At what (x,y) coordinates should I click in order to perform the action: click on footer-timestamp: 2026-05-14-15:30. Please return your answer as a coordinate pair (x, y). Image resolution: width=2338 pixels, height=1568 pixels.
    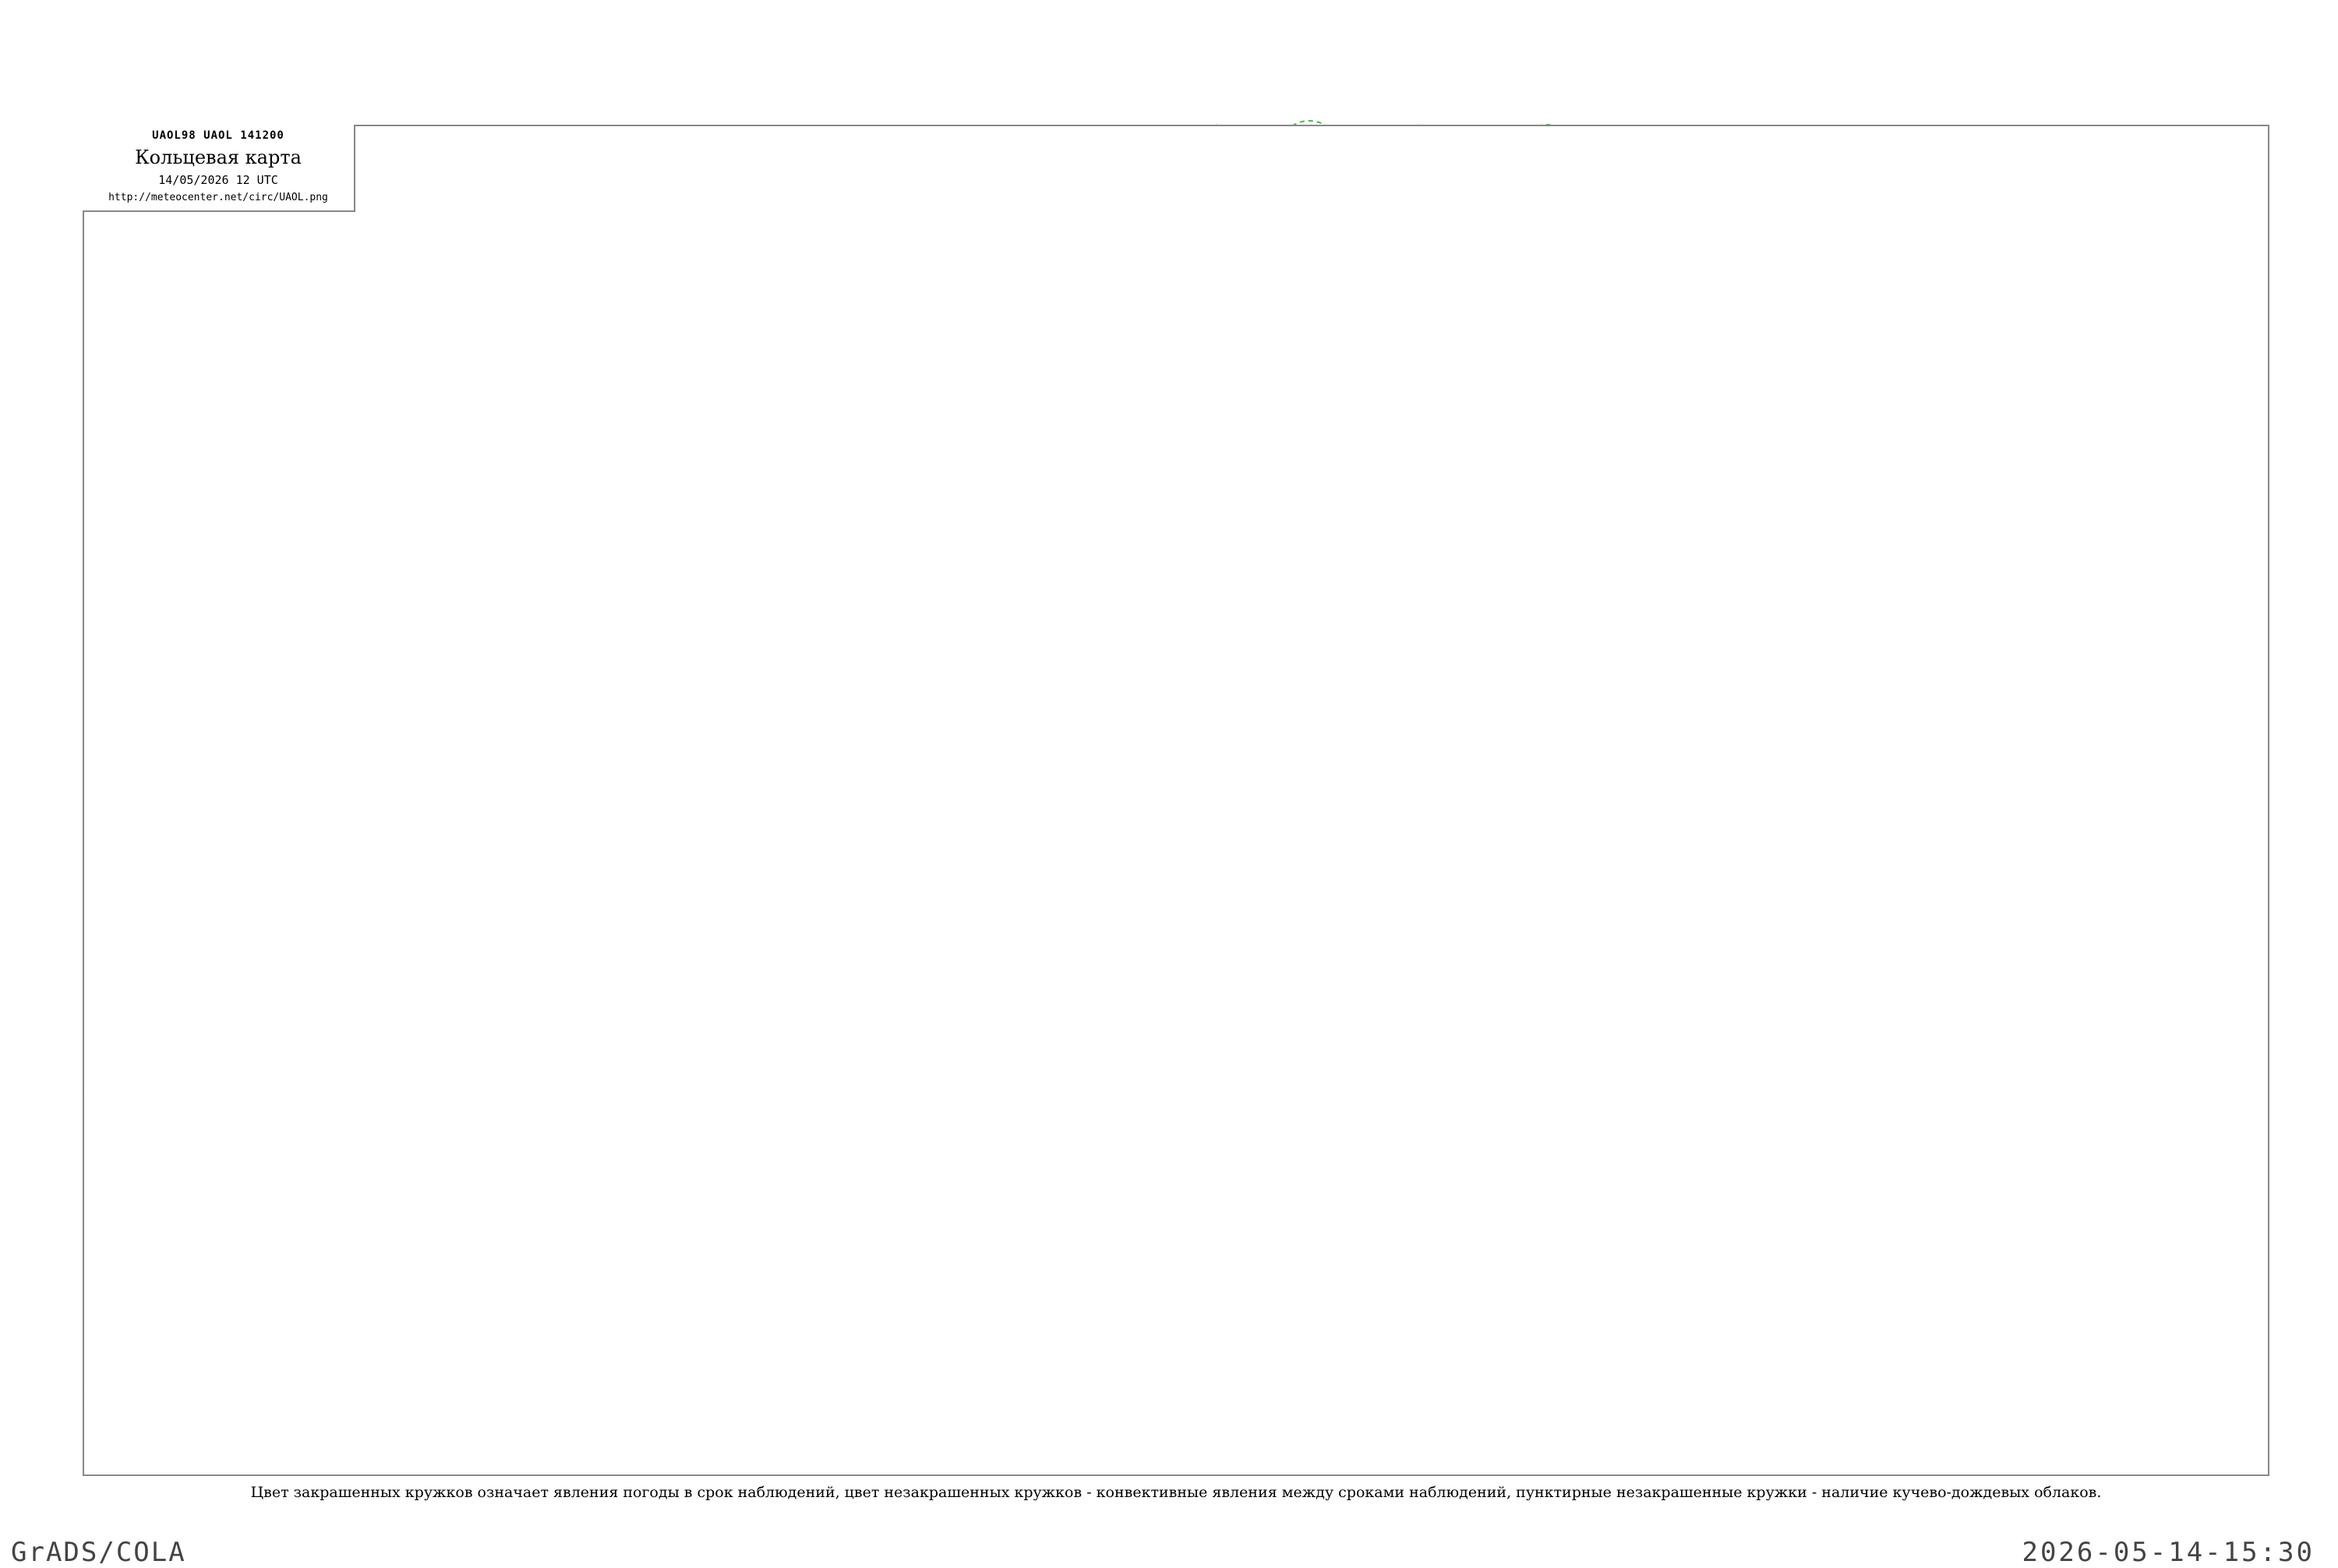
    Looking at the image, I should click on (2168, 1552).